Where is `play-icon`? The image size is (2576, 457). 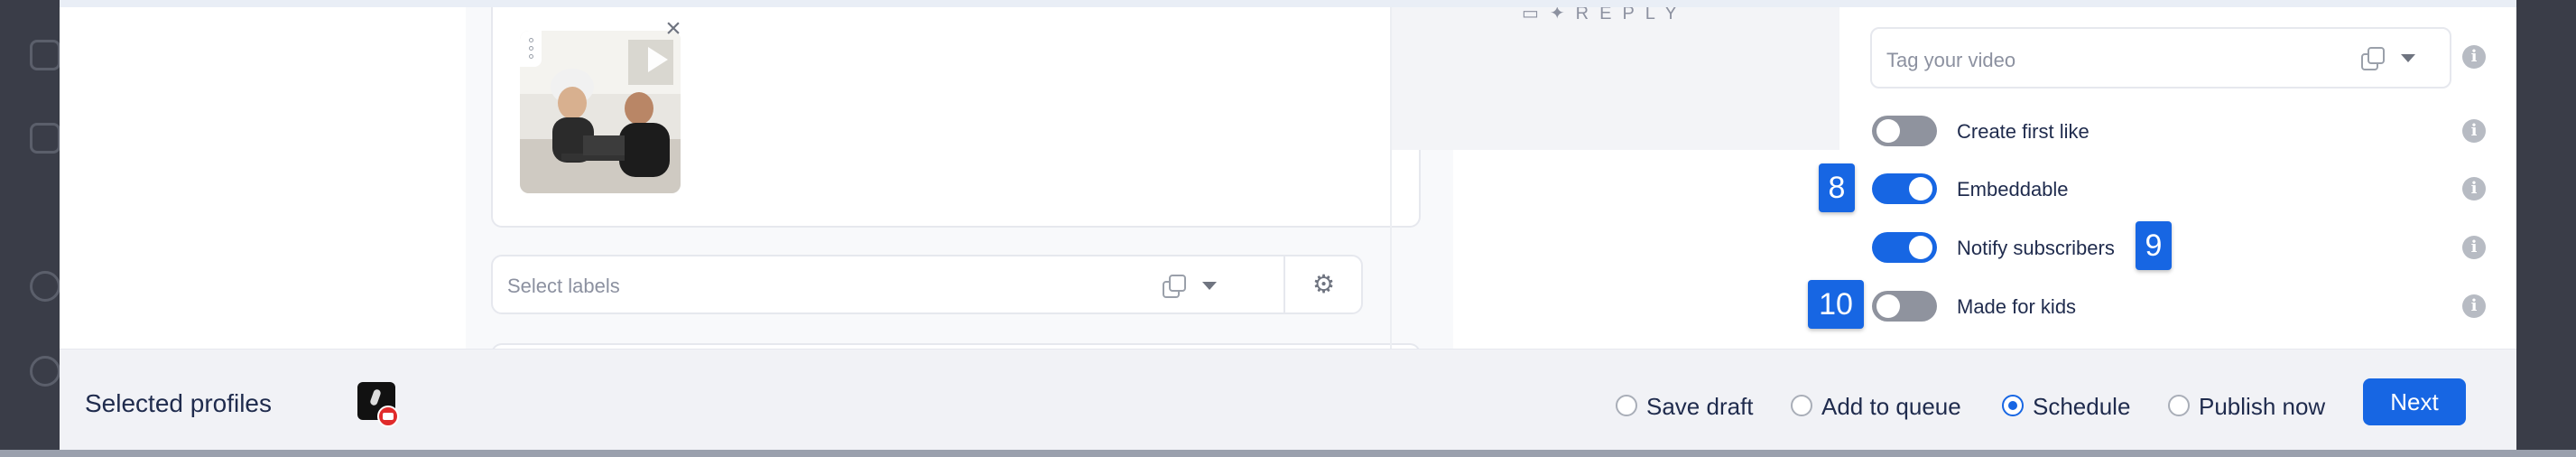
play-icon is located at coordinates (658, 59).